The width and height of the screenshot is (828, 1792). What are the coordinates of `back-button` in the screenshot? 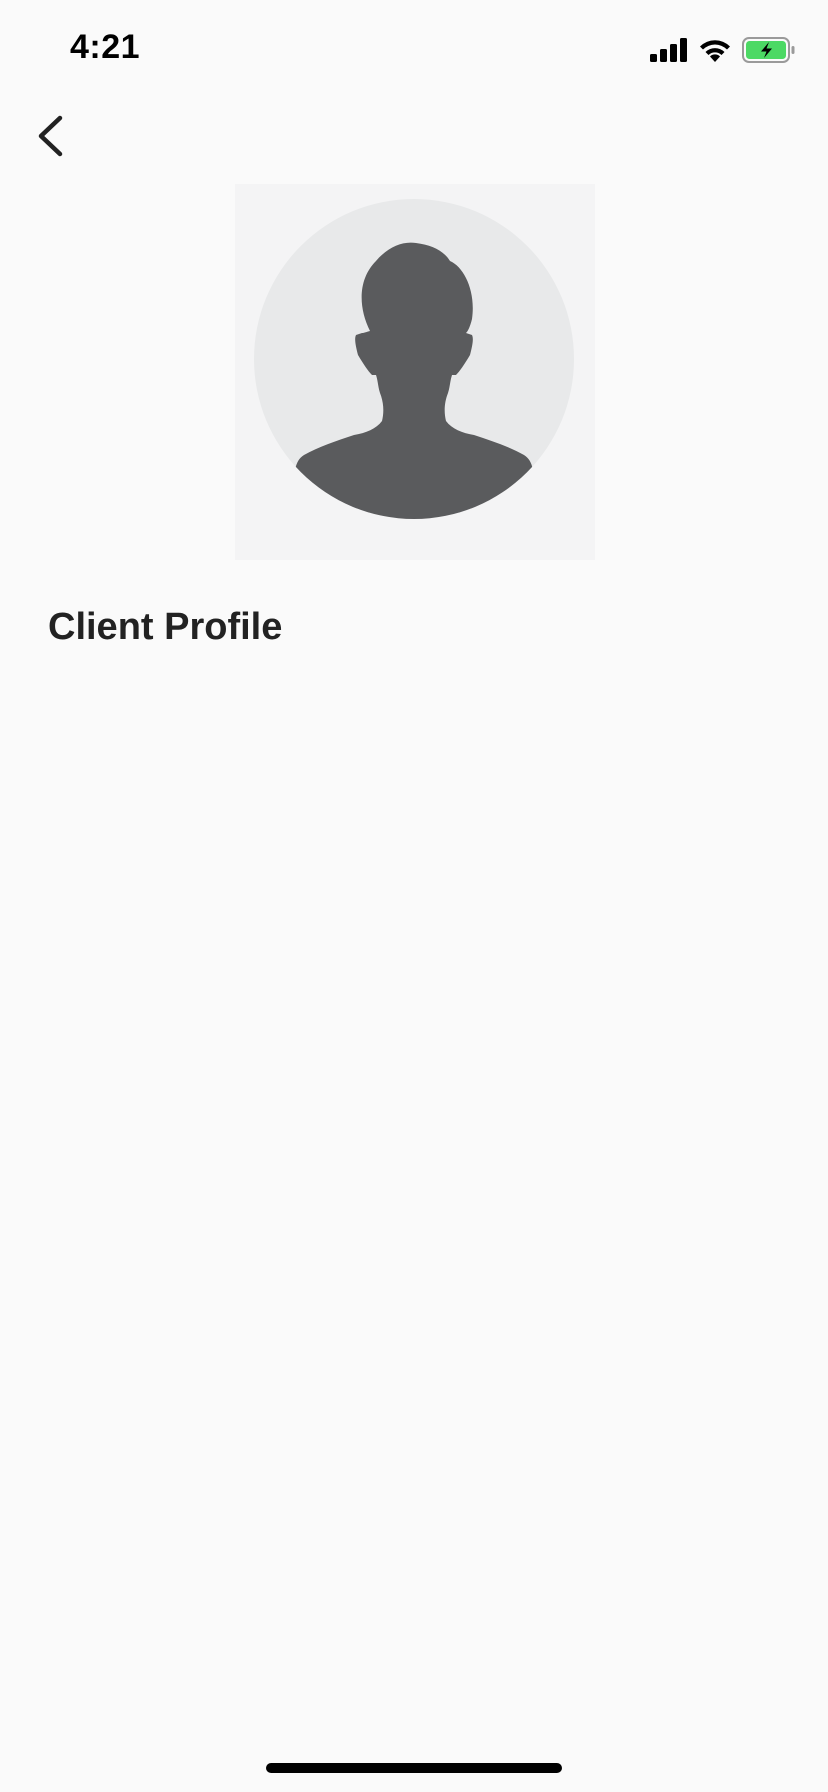 It's located at (50, 136).